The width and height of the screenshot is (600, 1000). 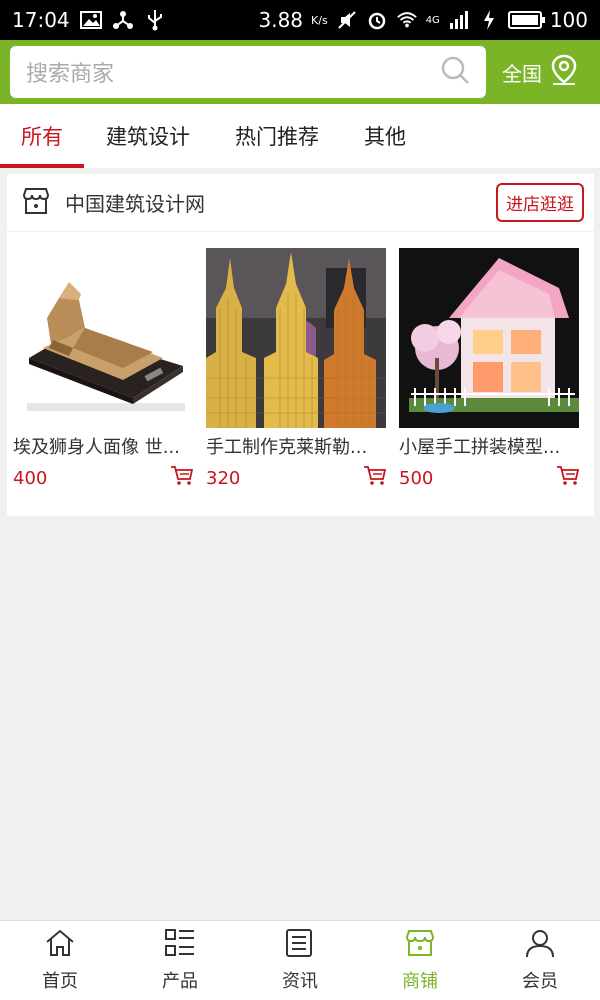 I want to click on location-pin-icon, so click(x=564, y=72).